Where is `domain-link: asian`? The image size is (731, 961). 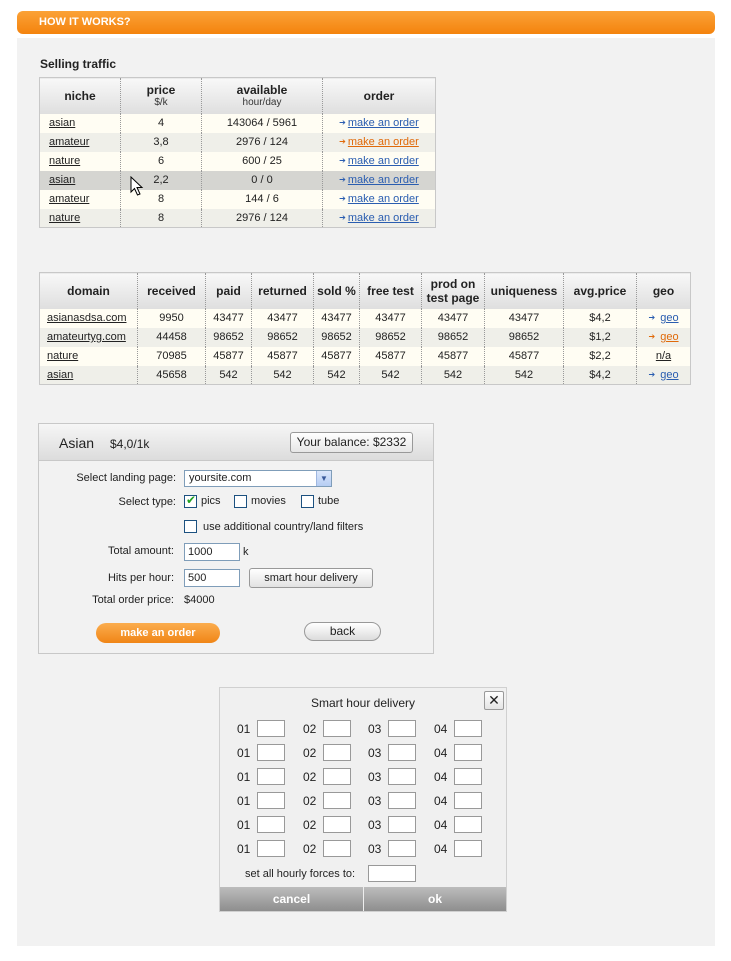 domain-link: asian is located at coordinates (60, 375).